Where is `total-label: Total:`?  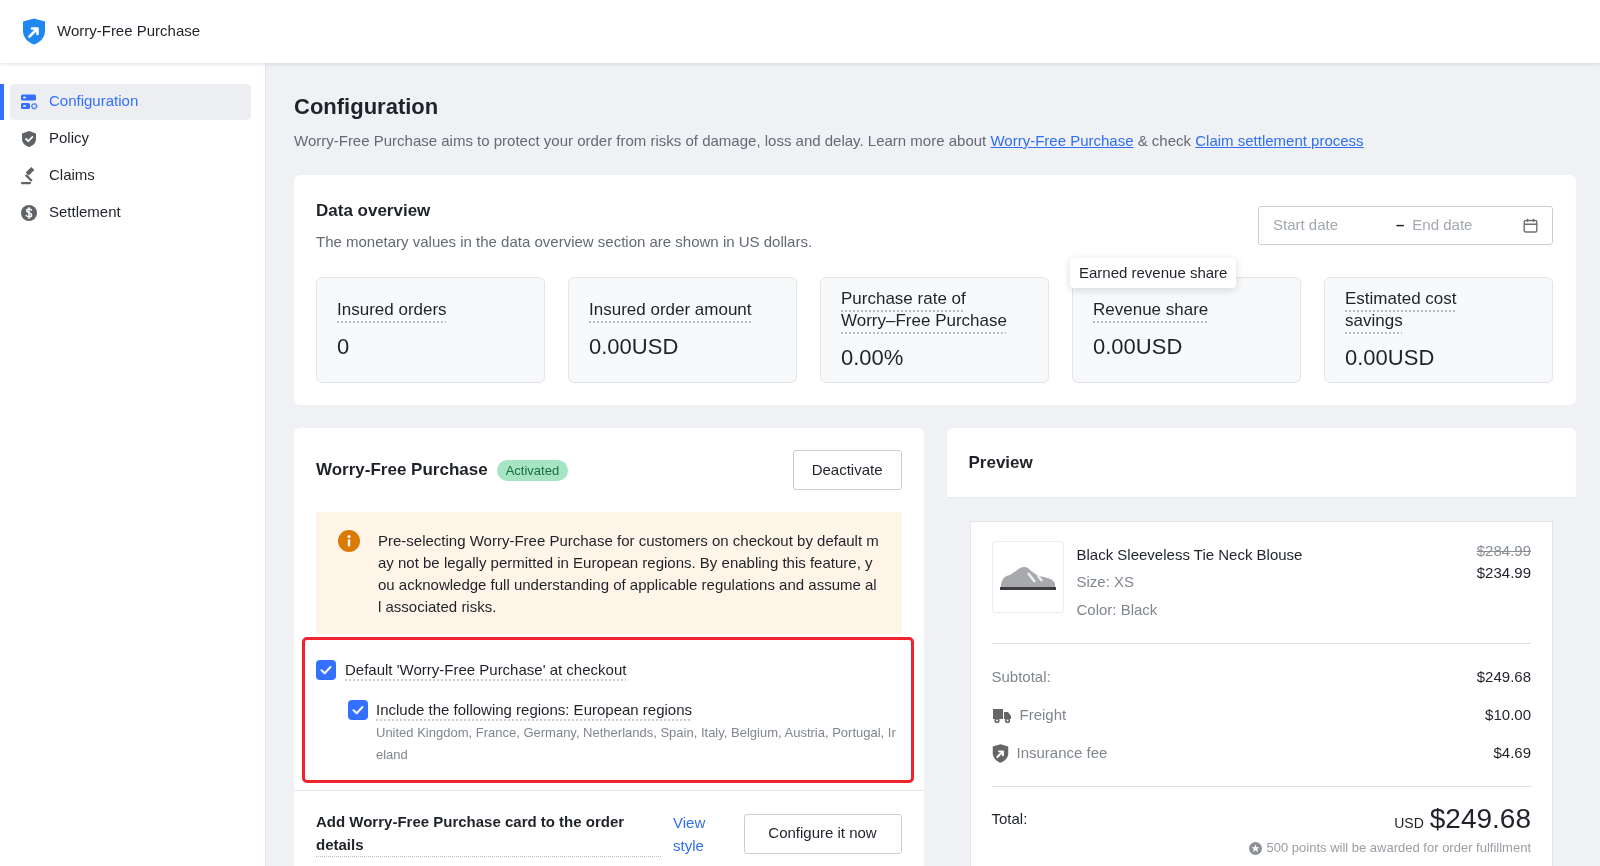
total-label: Total: is located at coordinates (1009, 818).